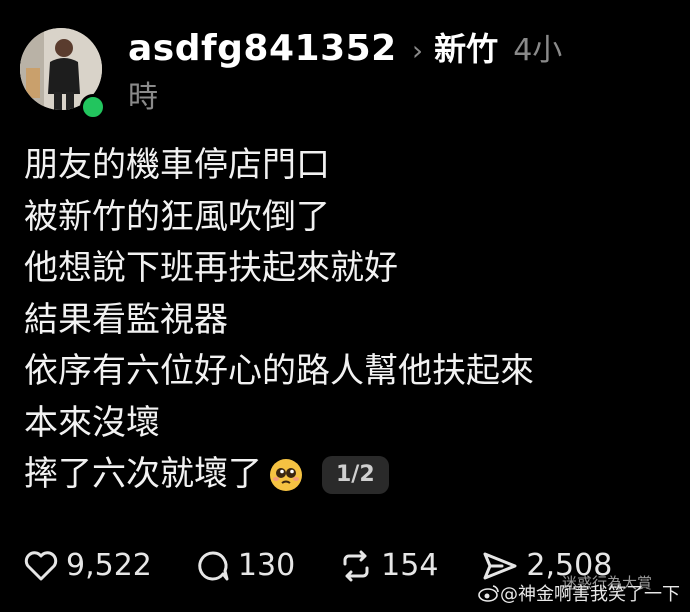 The height and width of the screenshot is (612, 690). Describe the element at coordinates (109, 565) in the screenshot. I see `like-count: 9,522` at that location.